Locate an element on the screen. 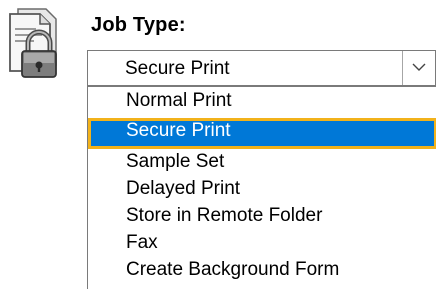 This screenshot has width=436, height=289. option-create-background-form: Create Background Form is located at coordinates (262, 270).